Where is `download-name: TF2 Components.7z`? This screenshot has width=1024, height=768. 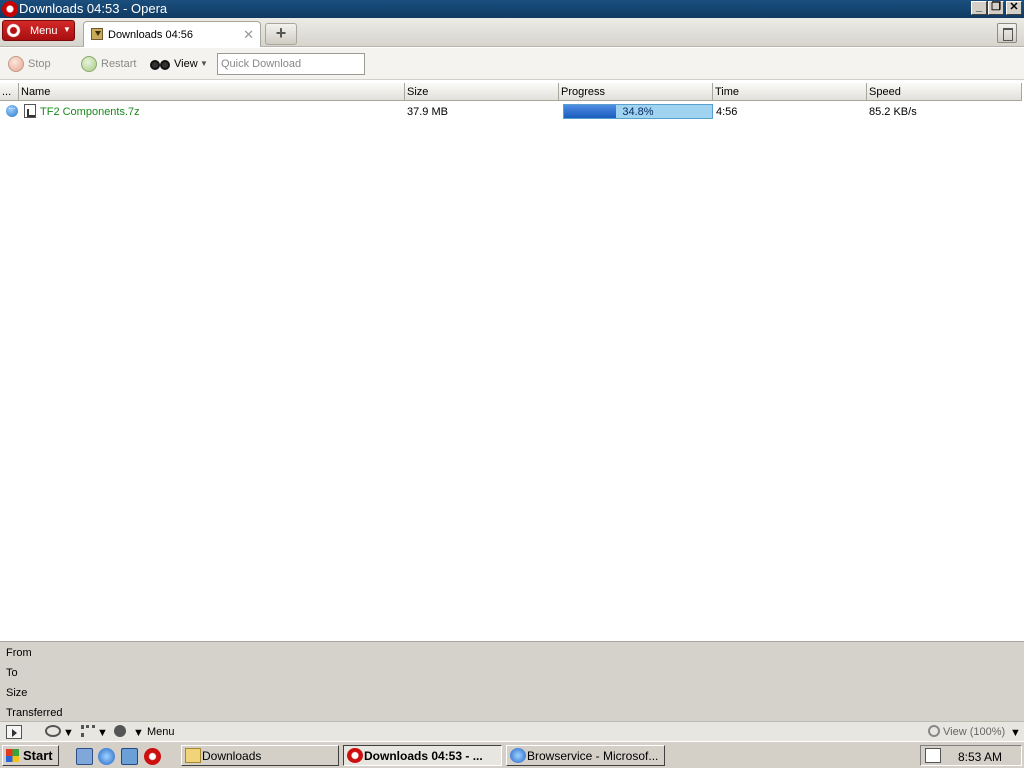
download-name: TF2 Components.7z is located at coordinates (90, 112).